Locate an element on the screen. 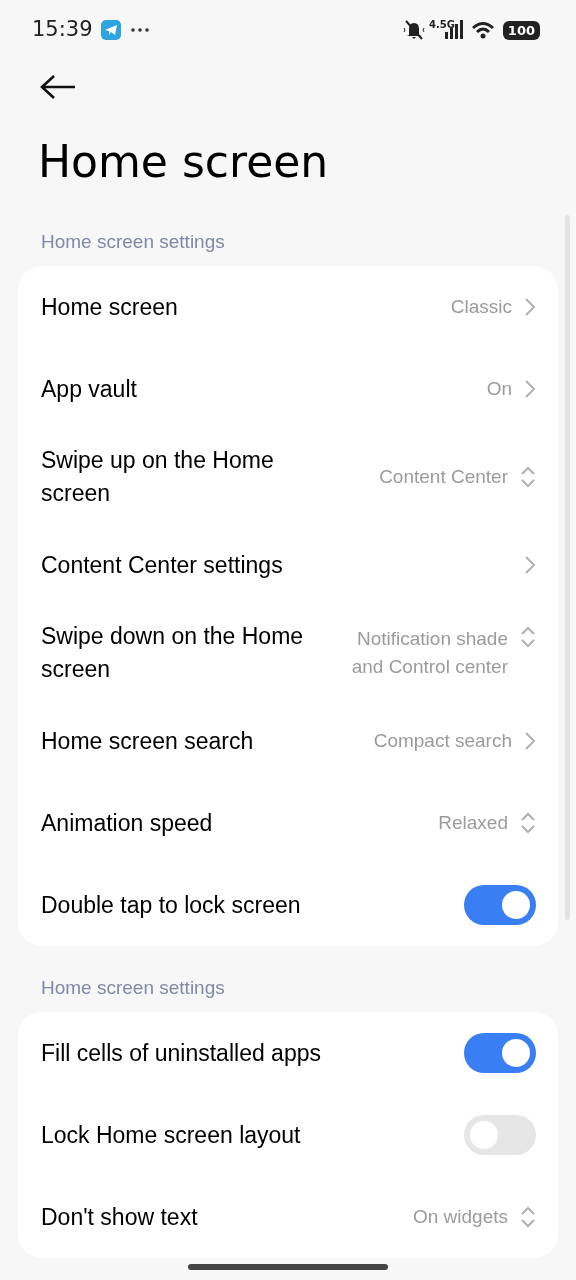  settings-row: Lock Home screen layout is located at coordinates (288, 1135).